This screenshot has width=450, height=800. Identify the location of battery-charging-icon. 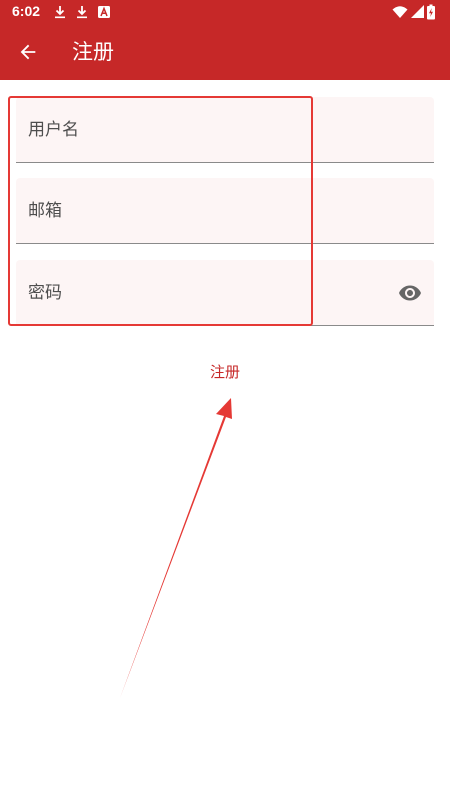
(431, 12).